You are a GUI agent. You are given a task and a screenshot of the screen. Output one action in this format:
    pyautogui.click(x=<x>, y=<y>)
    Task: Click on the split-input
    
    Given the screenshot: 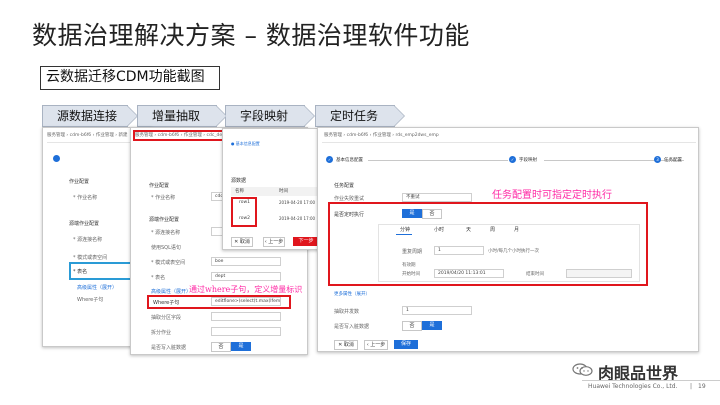 What is the action you would take?
    pyautogui.click(x=246, y=331)
    